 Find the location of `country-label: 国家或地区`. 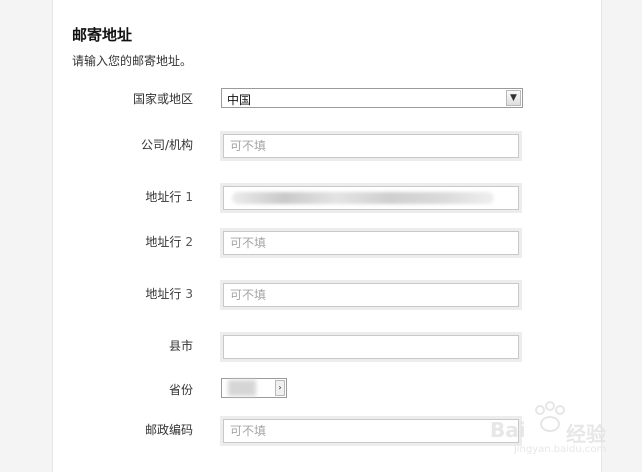

country-label: 国家或地区 is located at coordinates (162, 99).